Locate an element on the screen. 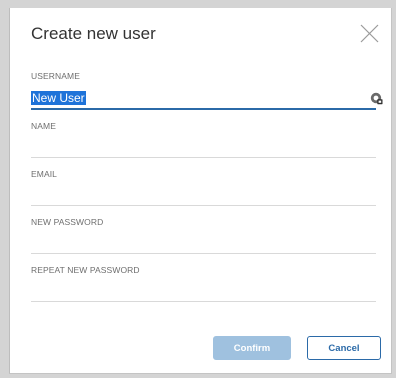 This screenshot has height=378, width=396. name-field-group: NAME is located at coordinates (203, 126).